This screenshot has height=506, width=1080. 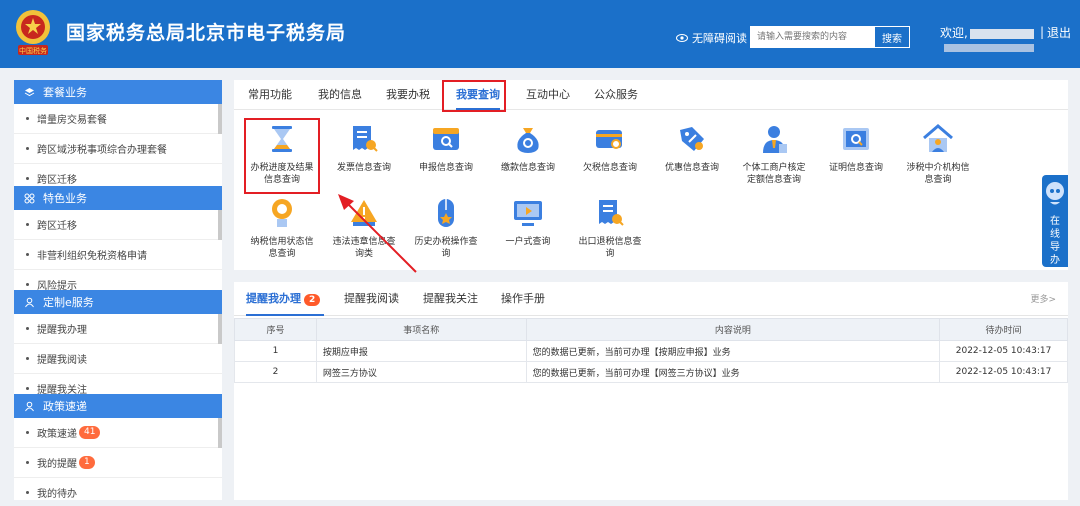 What do you see at coordinates (719, 38) in the screenshot?
I see `accessibility-label: 无障碍阅读` at bounding box center [719, 38].